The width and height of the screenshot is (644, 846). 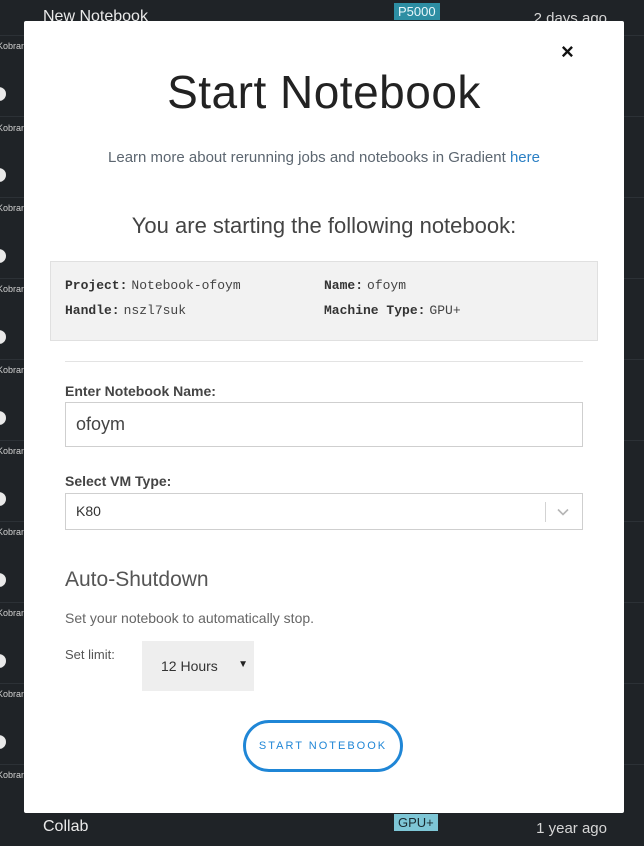 What do you see at coordinates (324, 511) in the screenshot?
I see `vm-type-select: K80` at bounding box center [324, 511].